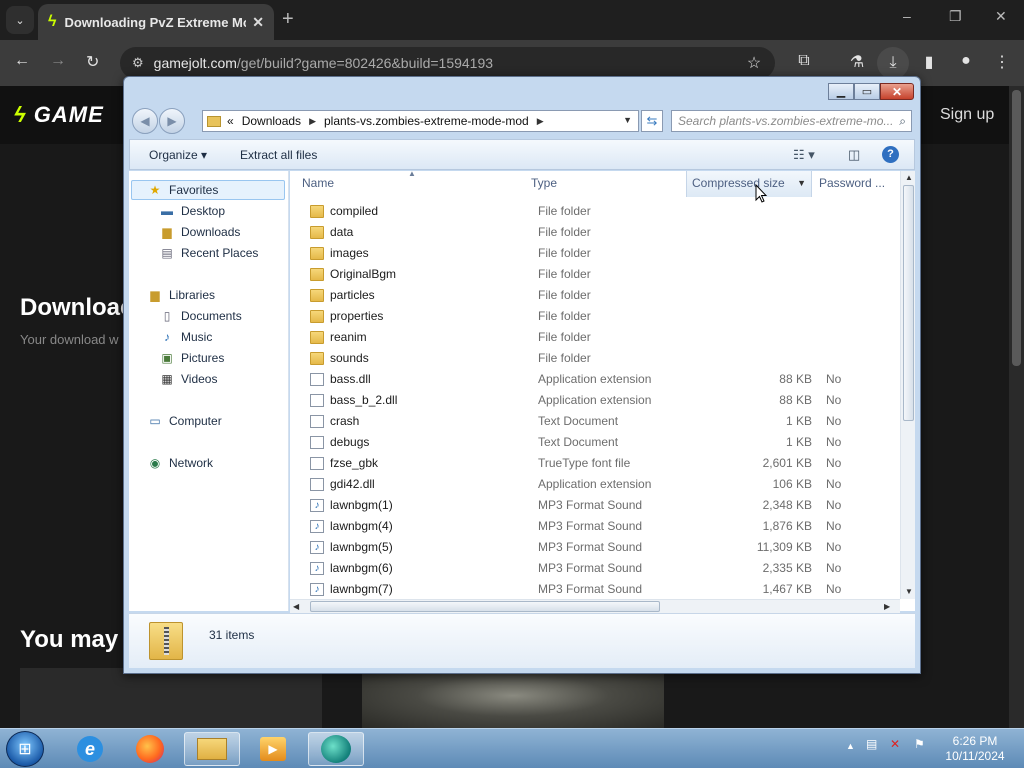 This screenshot has width=1024, height=768. Describe the element at coordinates (595, 442) in the screenshot. I see `table-row: debugs Text Document 1 KB No` at that location.